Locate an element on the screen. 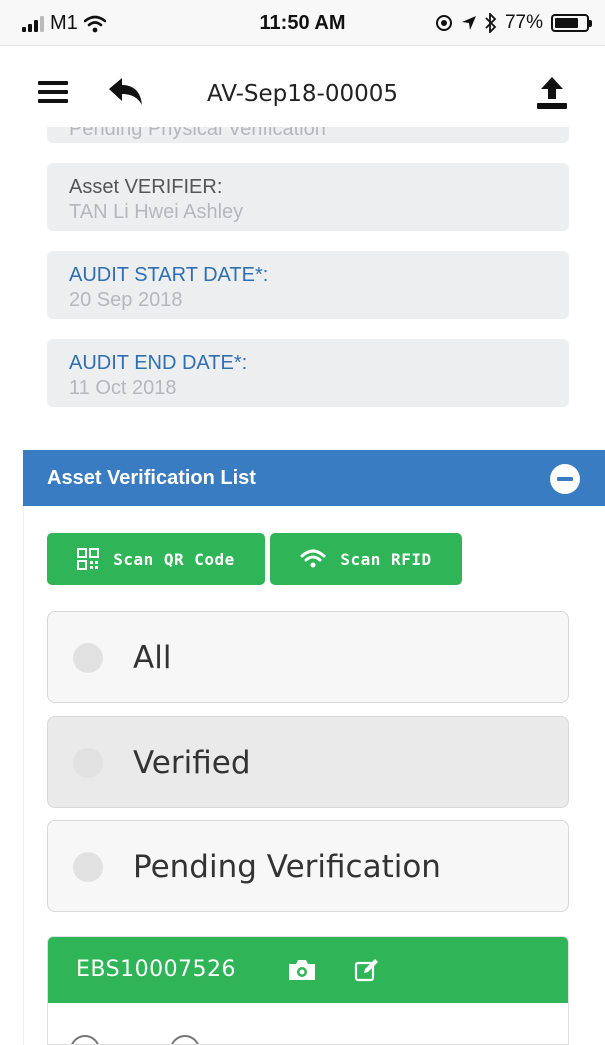 The image size is (605, 1045). asset-card: EBS10007526 is located at coordinates (308, 990).